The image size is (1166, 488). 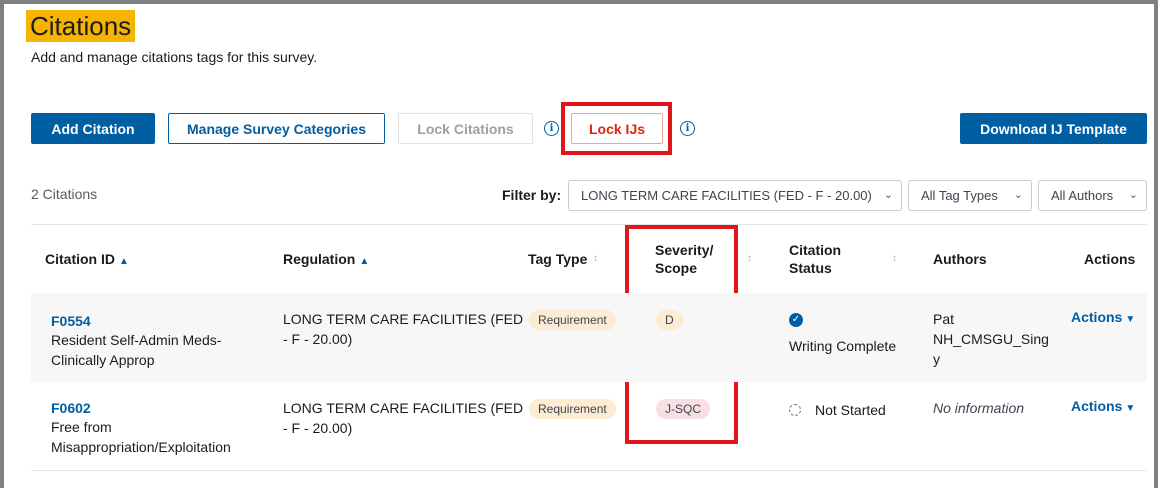 I want to click on status-text: Not Started, so click(x=850, y=410).